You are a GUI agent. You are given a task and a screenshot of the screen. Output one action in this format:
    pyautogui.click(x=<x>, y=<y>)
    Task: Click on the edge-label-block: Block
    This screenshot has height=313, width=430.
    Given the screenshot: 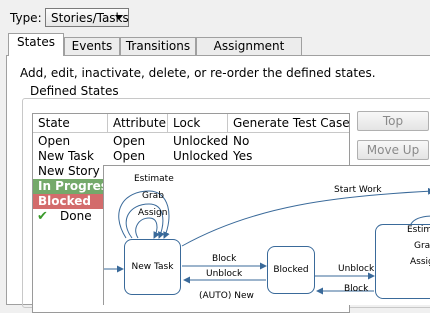 What is the action you would take?
    pyautogui.click(x=224, y=259)
    